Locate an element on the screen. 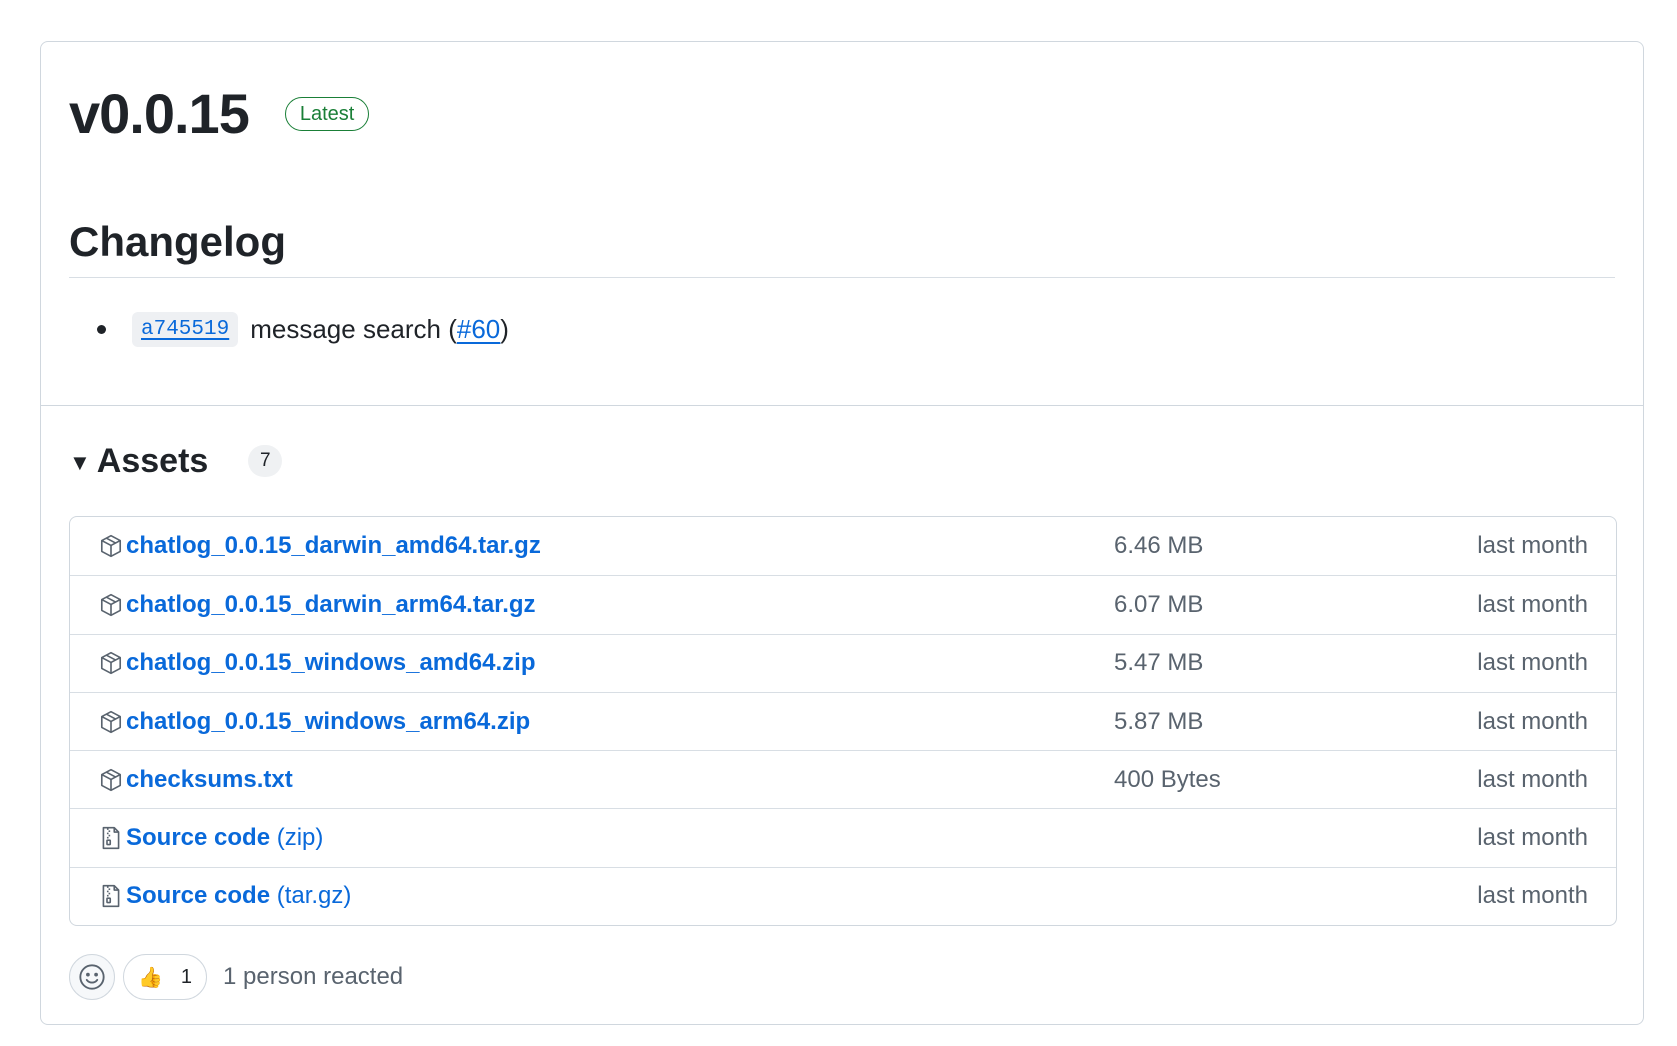 Image resolution: width=1677 pixels, height=1046 pixels. release-title-row: v0.0.15 Latest is located at coordinates (219, 114).